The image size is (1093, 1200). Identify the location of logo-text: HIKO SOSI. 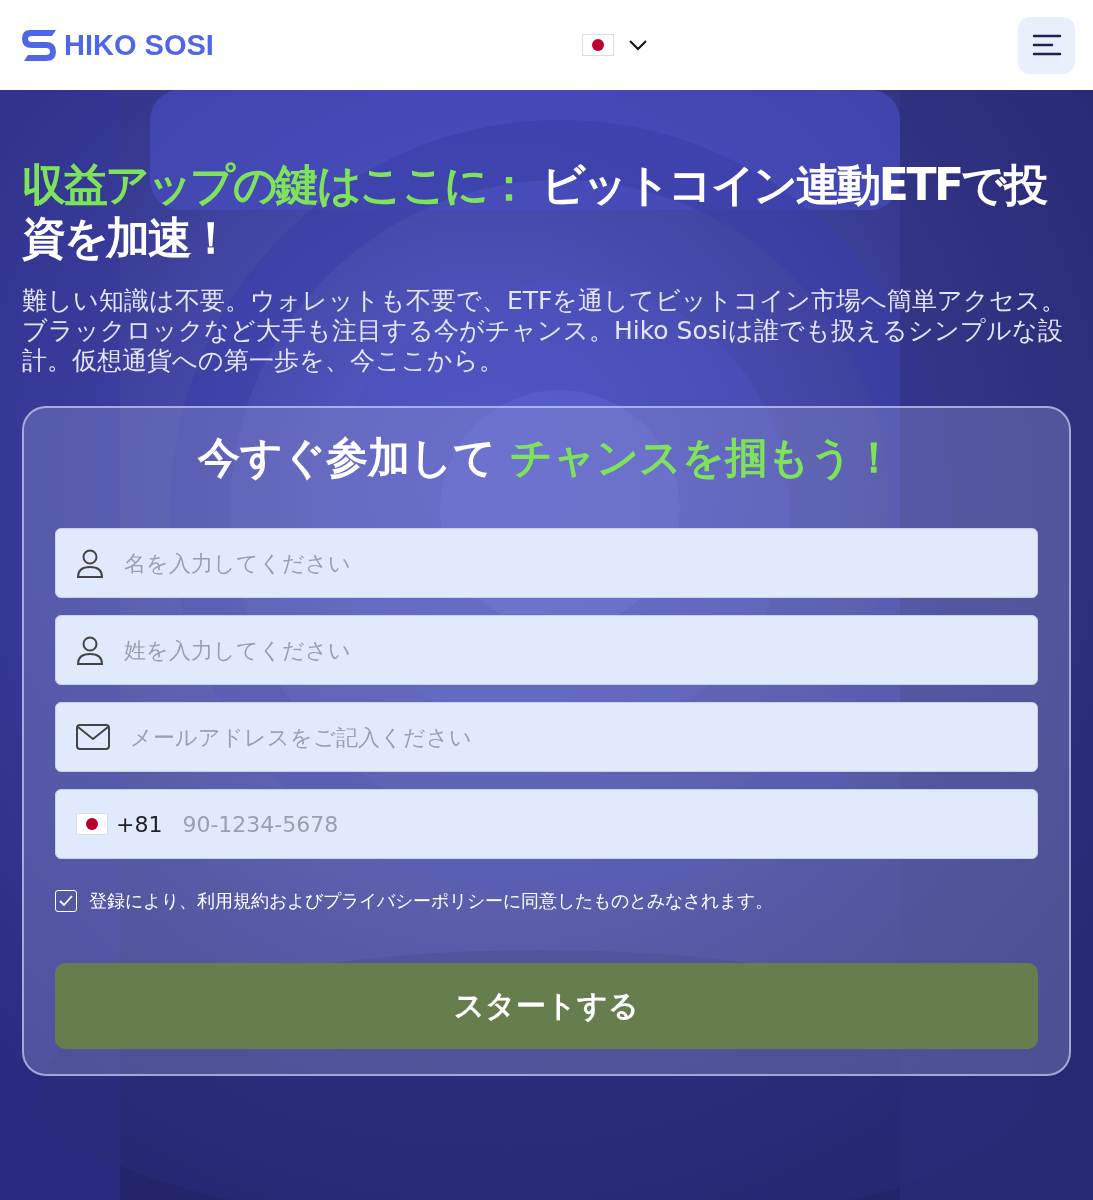
(139, 45).